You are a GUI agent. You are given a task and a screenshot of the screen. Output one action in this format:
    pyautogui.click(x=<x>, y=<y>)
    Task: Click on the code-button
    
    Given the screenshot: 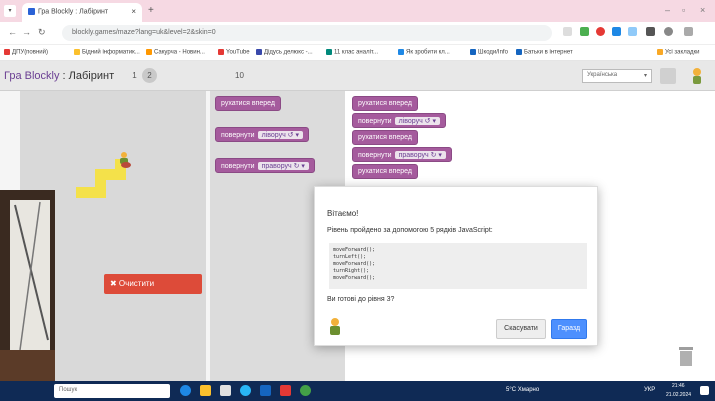 What is the action you would take?
    pyautogui.click(x=668, y=76)
    